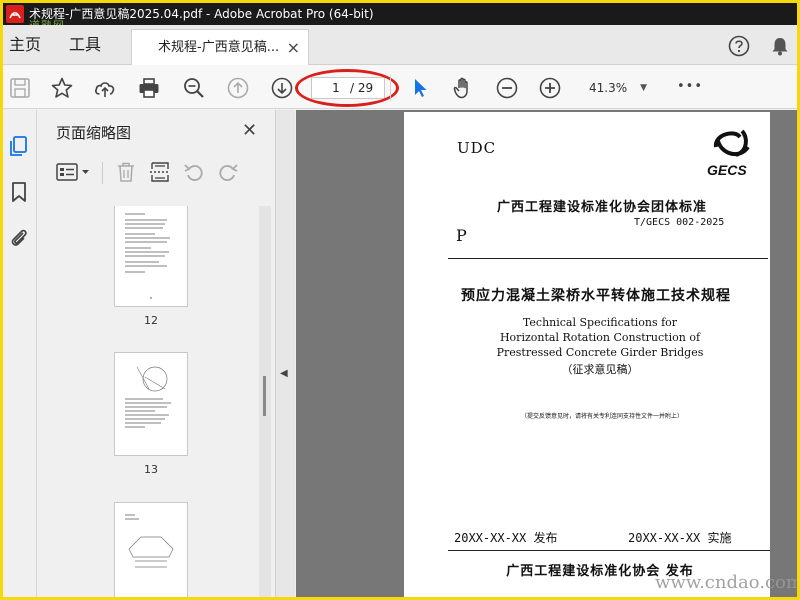 The image size is (800, 600). Describe the element at coordinates (609, 550) in the screenshot. I see `footer-rule` at that location.